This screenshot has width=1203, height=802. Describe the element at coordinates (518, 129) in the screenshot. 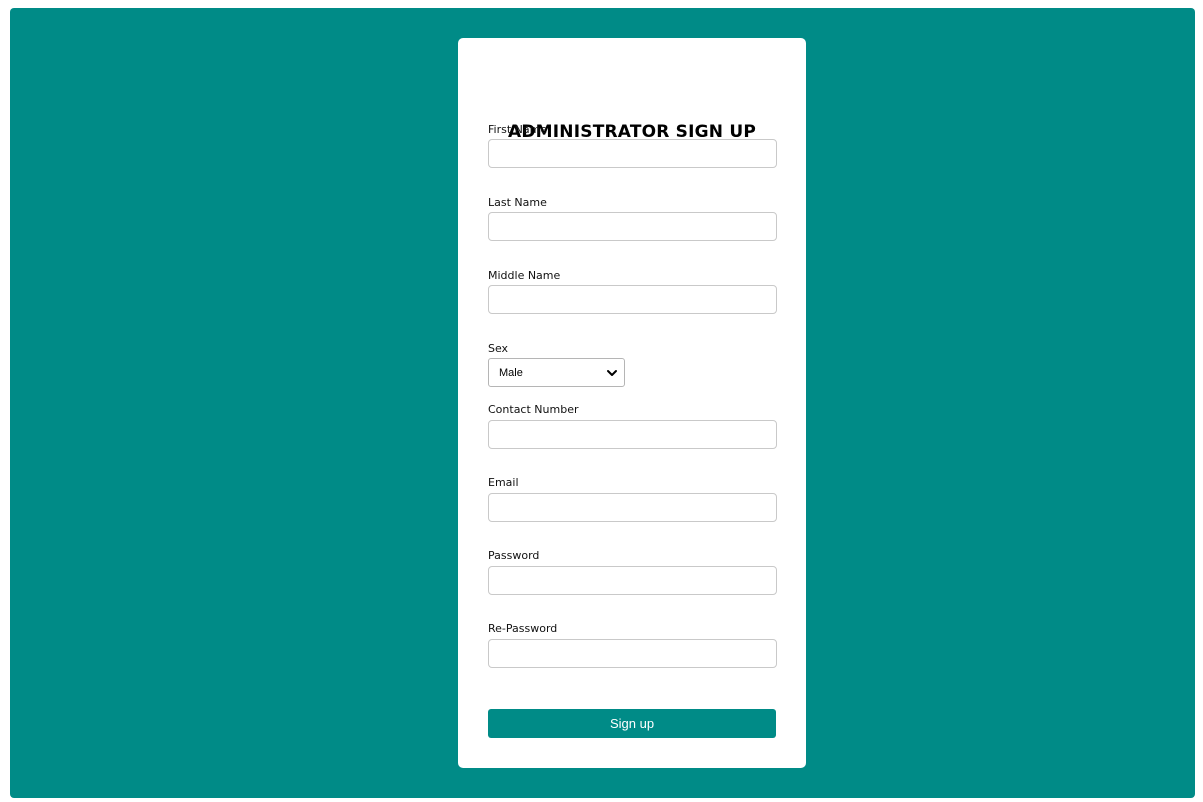

I see `first-name-label: First Name` at that location.